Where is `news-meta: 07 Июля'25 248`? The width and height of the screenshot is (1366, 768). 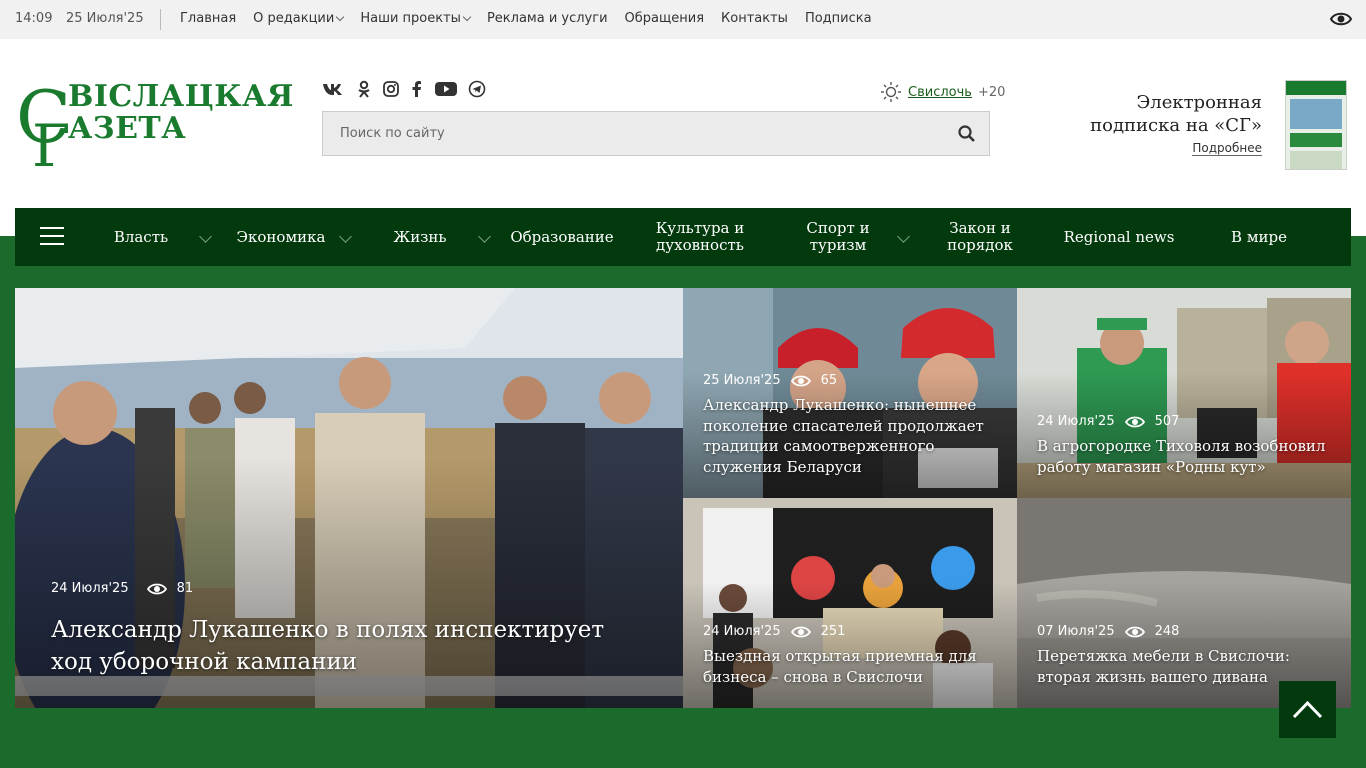
news-meta: 07 Июля'25 248 is located at coordinates (1108, 631).